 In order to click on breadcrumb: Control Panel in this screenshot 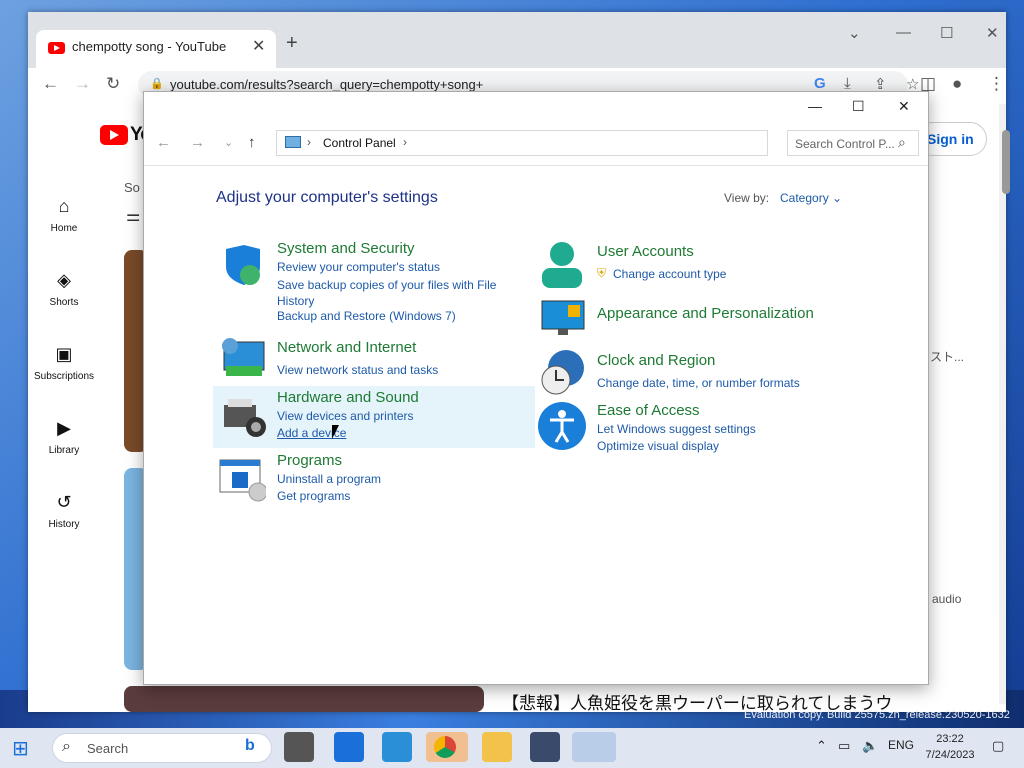, I will do `click(359, 143)`.